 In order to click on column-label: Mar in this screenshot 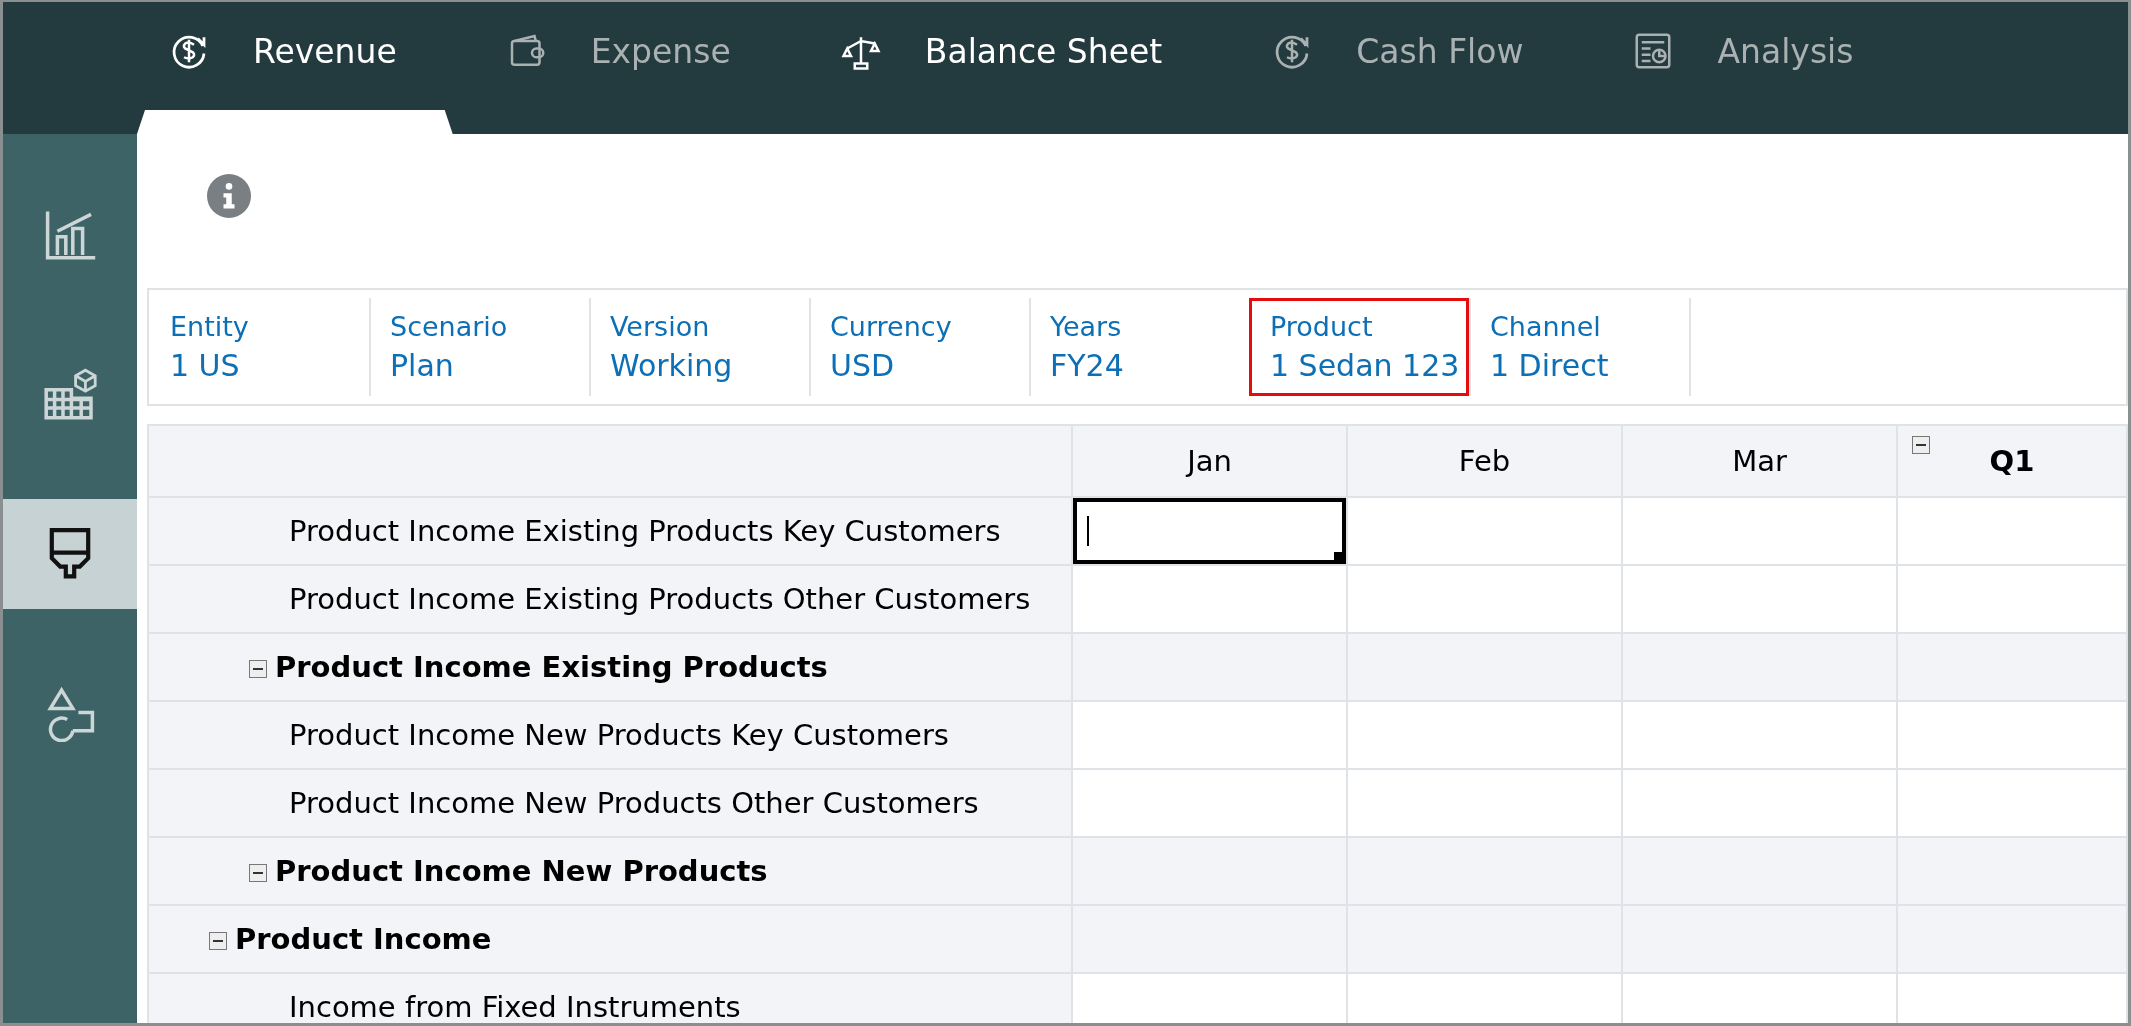, I will do `click(1759, 461)`.